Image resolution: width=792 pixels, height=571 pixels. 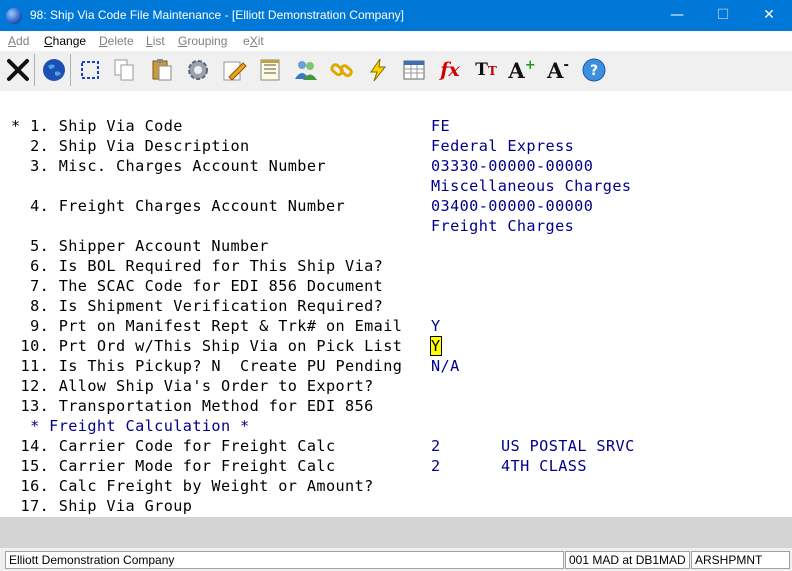 I want to click on select-icon, so click(x=90, y=70).